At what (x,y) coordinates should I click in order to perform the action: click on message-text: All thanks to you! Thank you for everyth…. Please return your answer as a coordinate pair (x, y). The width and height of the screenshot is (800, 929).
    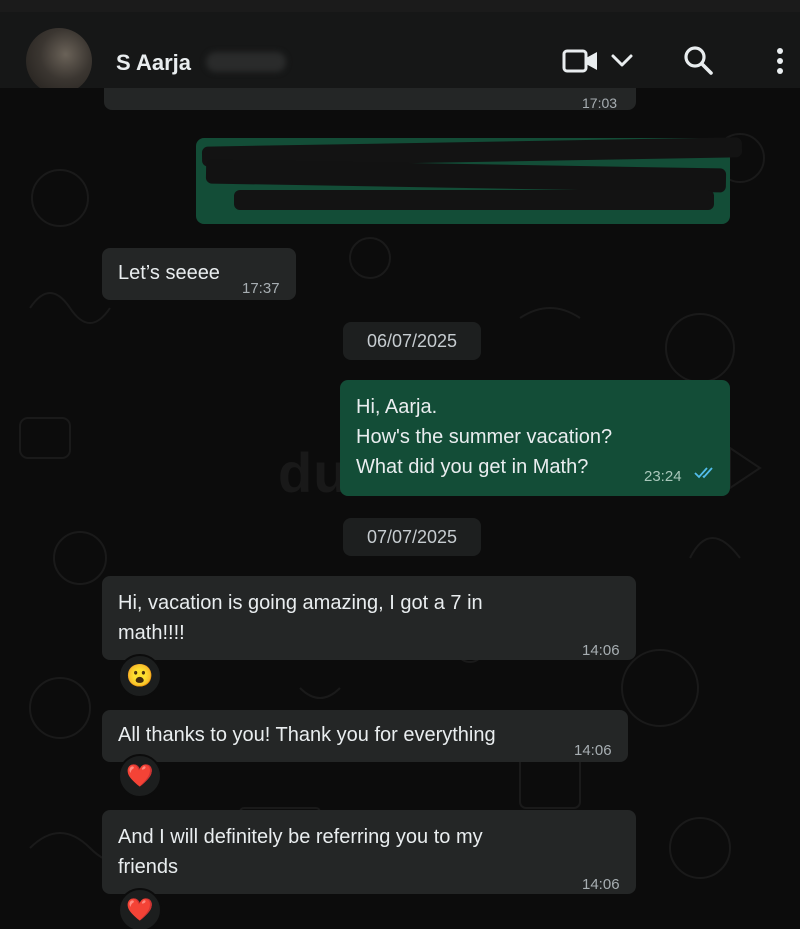
    Looking at the image, I should click on (307, 735).